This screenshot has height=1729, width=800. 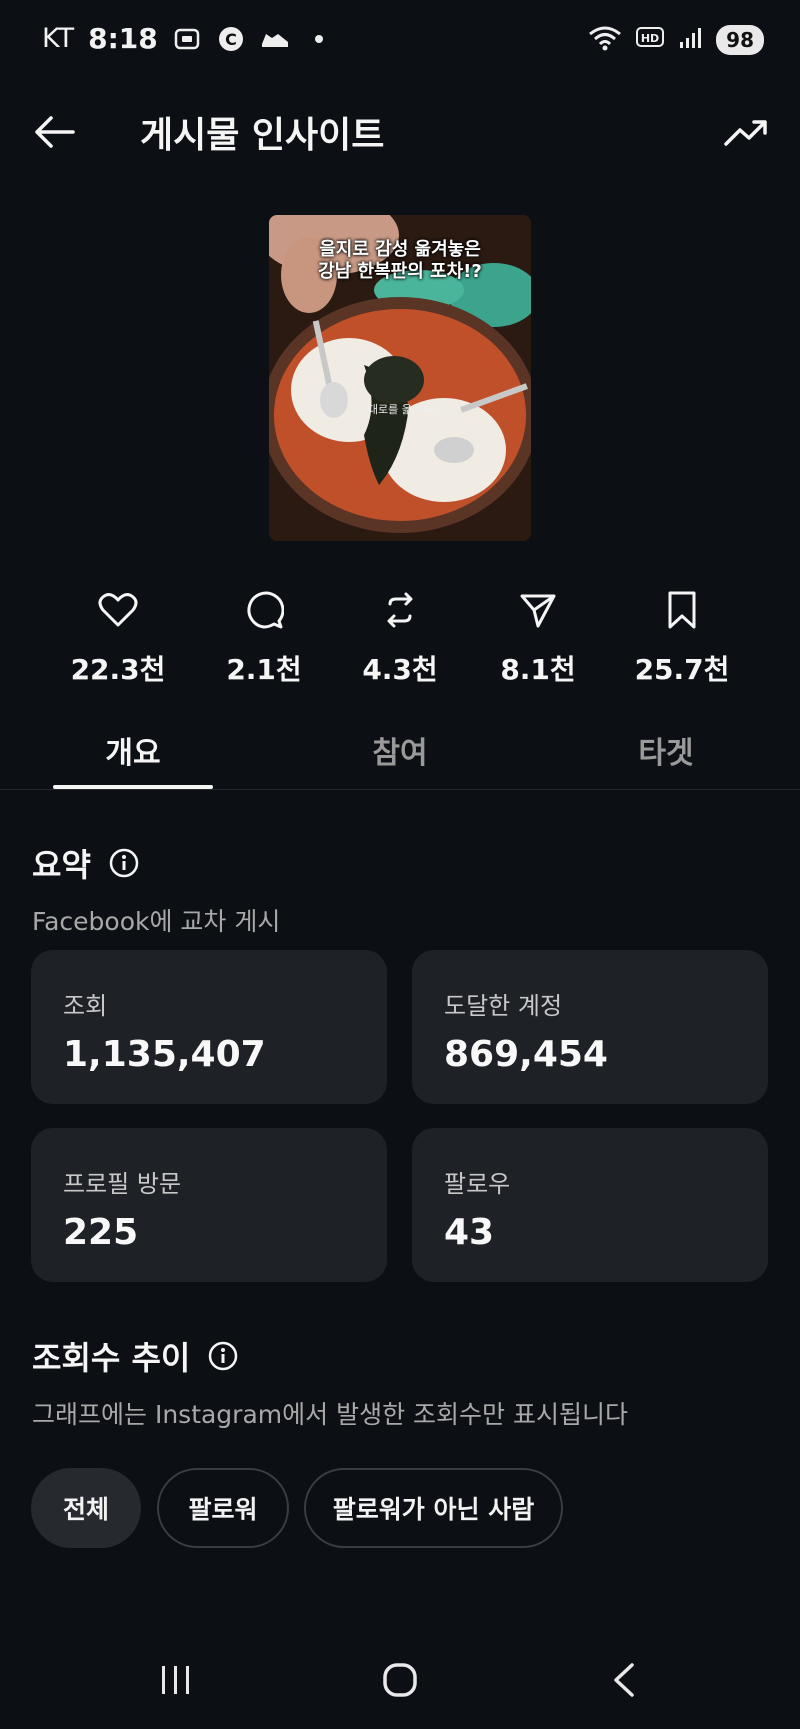 I want to click on status-bar-right: HD 98, so click(x=676, y=40).